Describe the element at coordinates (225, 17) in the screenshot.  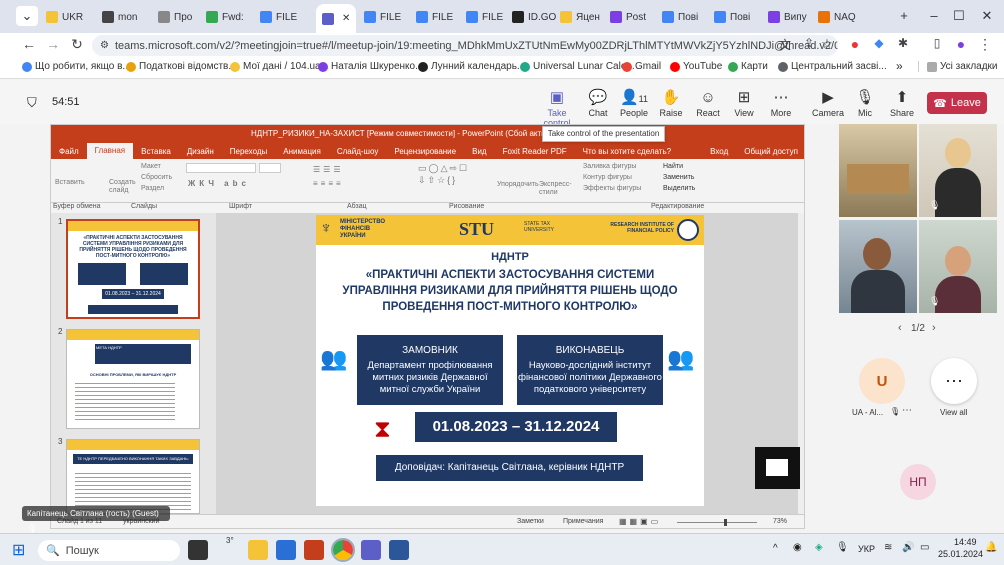
I see `browser-tab: Fwd:` at that location.